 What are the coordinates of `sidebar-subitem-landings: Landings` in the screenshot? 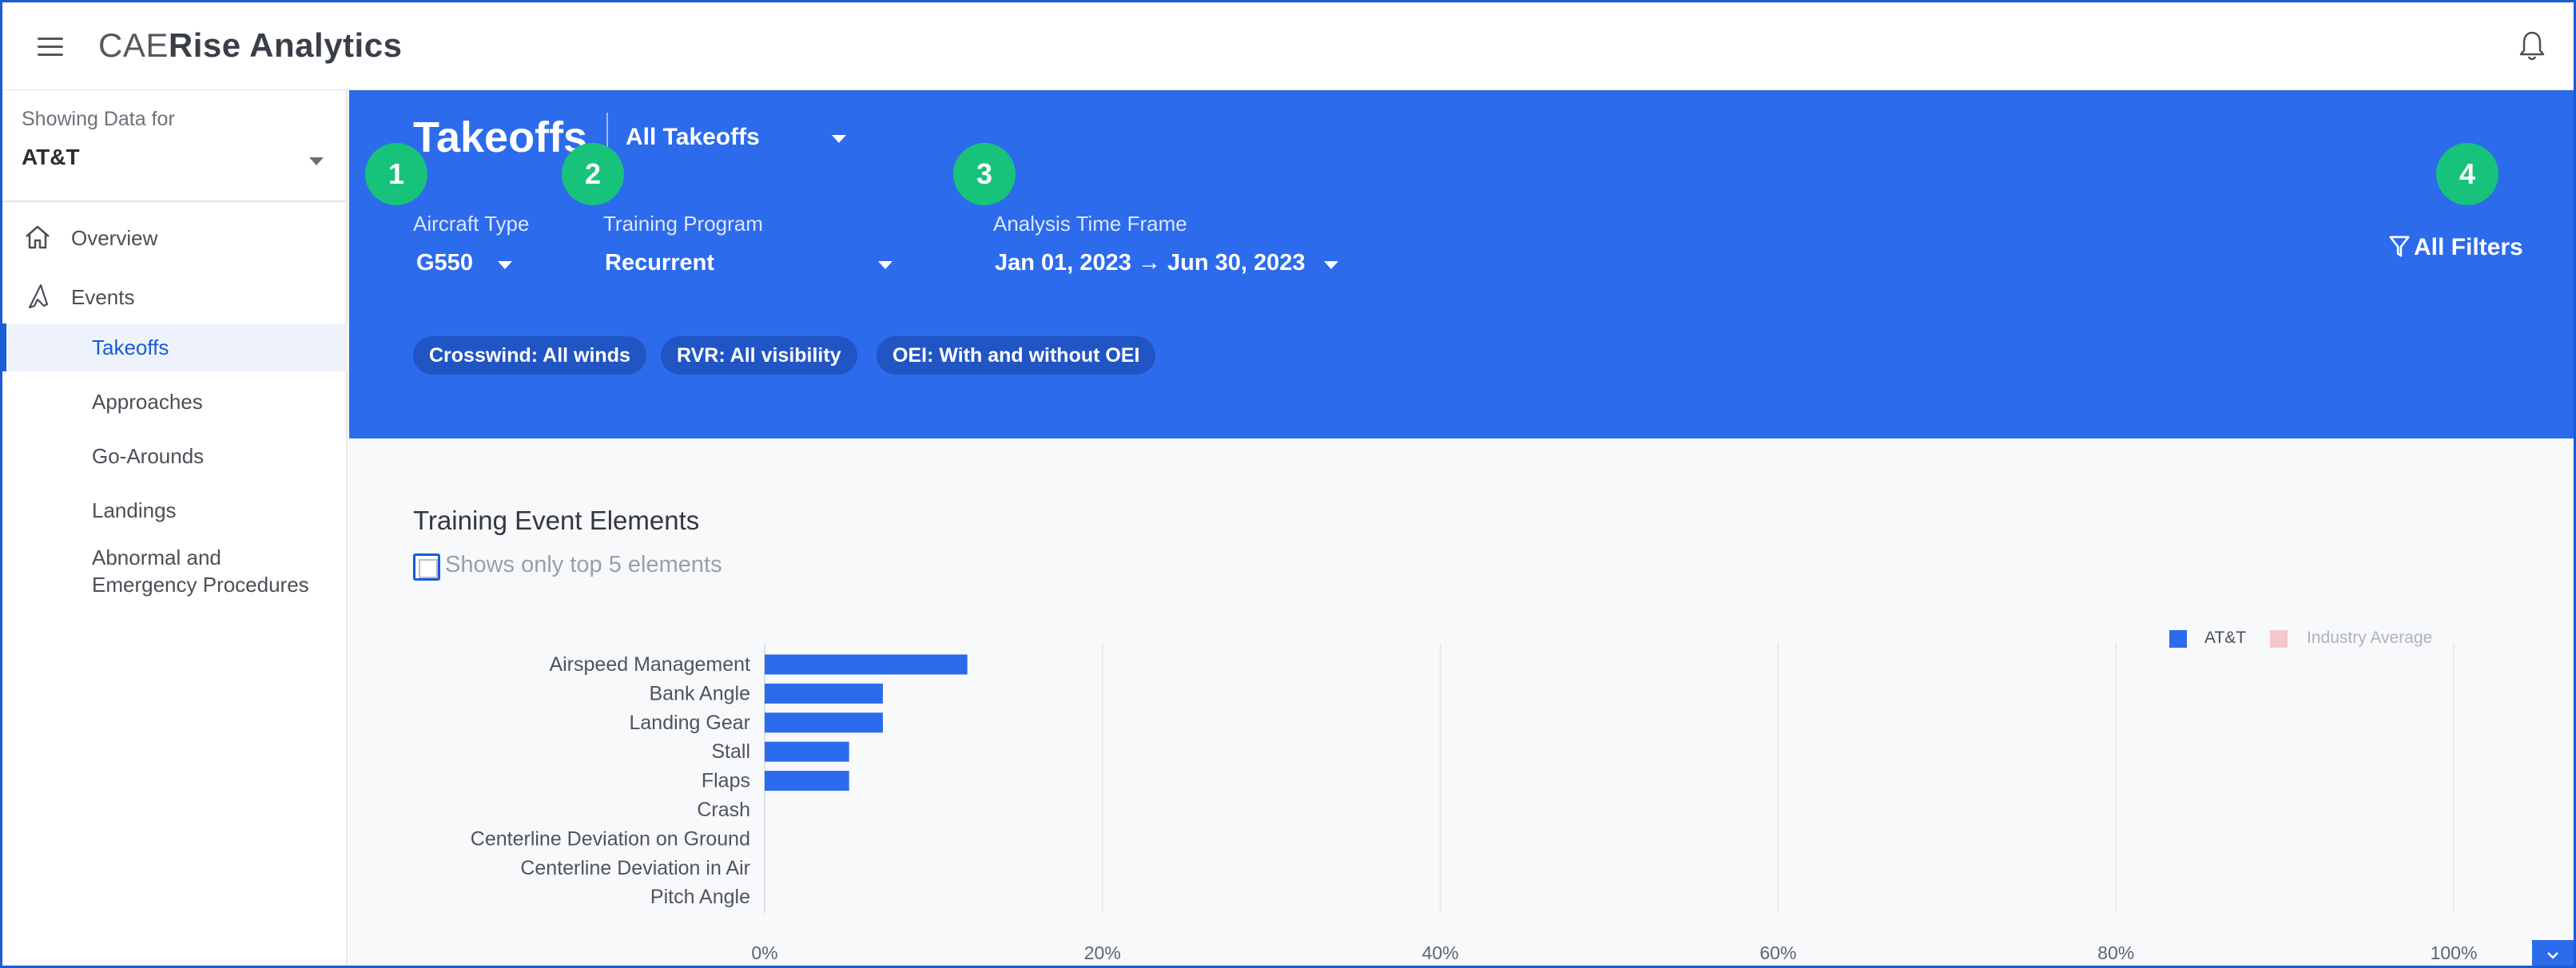 It's located at (175, 510).